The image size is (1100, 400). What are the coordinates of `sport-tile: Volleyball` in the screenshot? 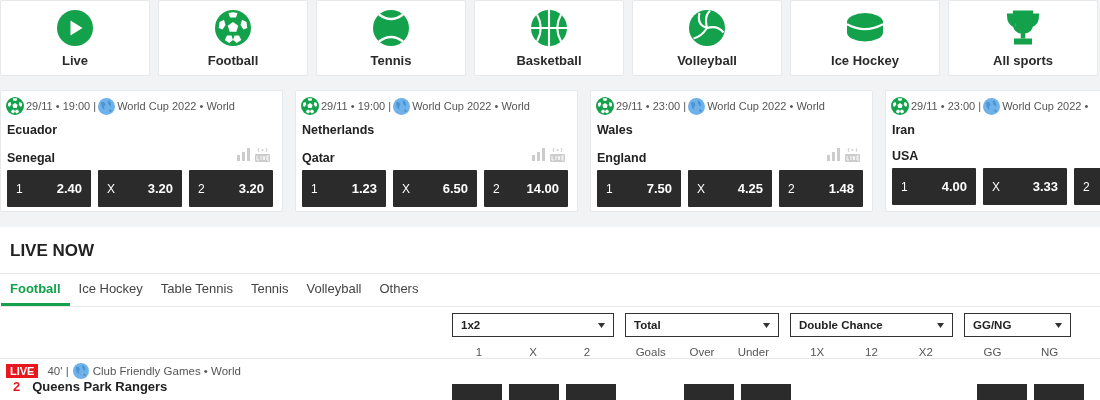 It's located at (707, 38).